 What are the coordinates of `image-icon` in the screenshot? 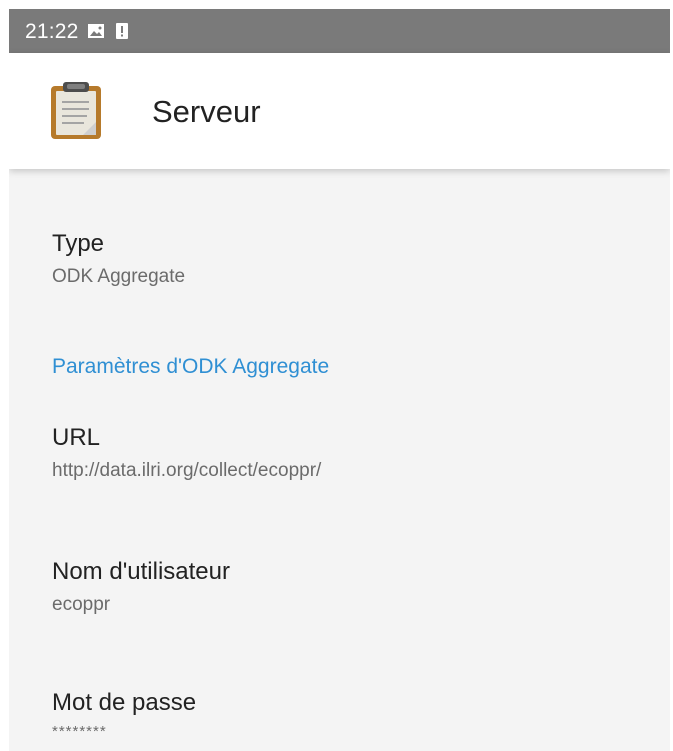 It's located at (96, 31).